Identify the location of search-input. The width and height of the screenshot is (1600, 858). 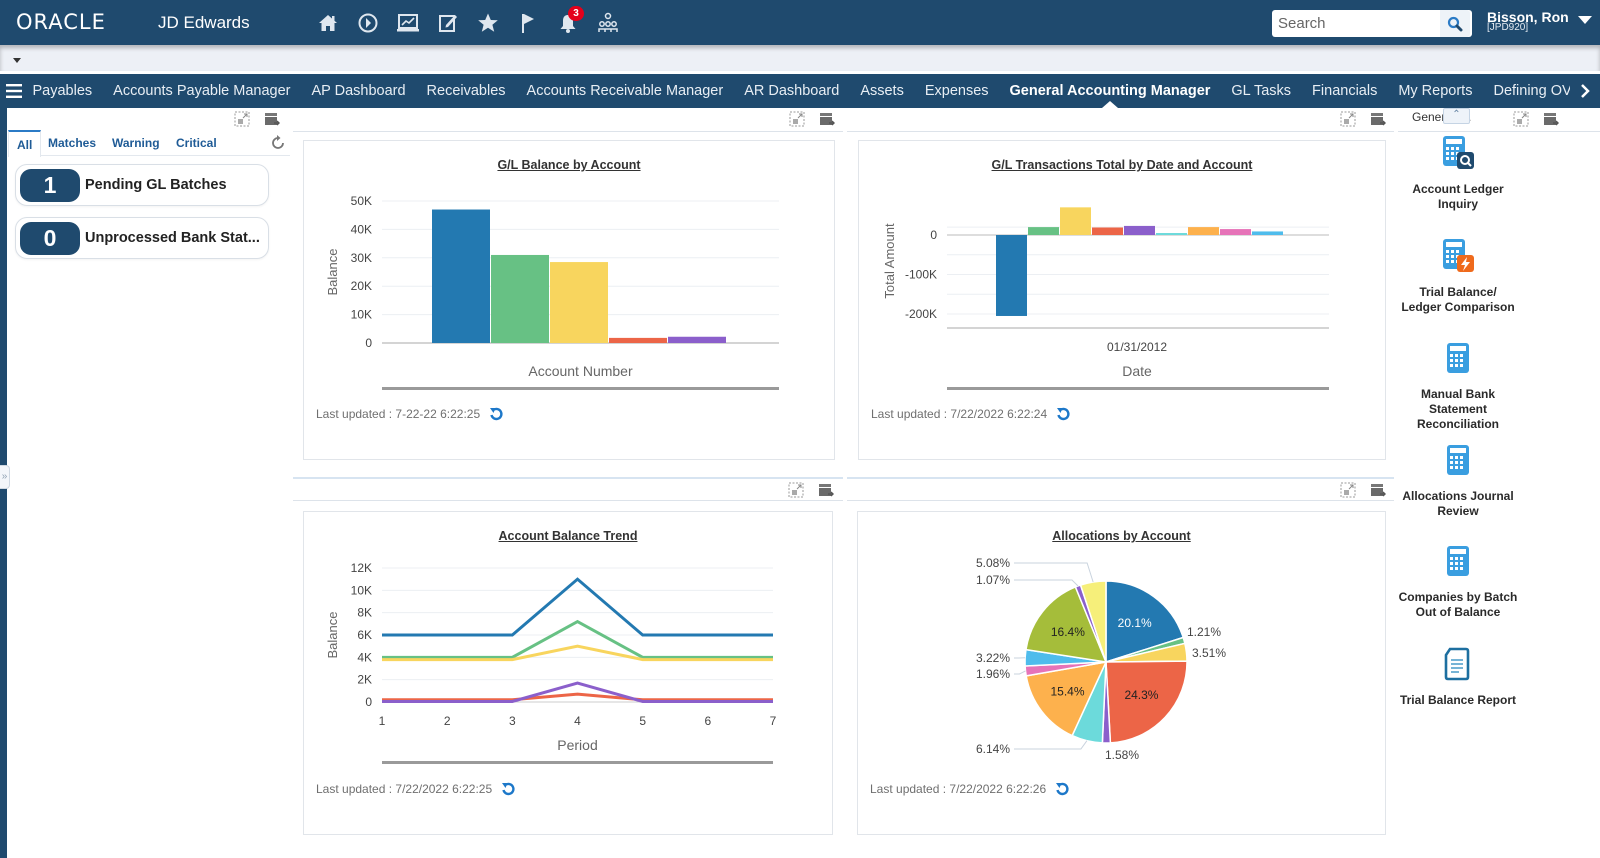
(1356, 23).